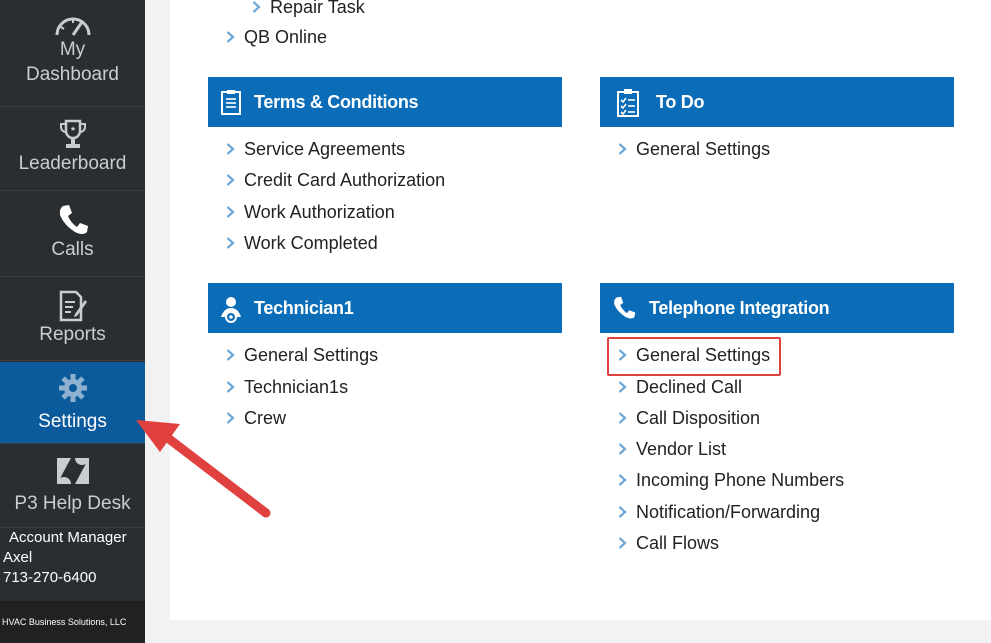  What do you see at coordinates (72, 564) in the screenshot?
I see `account-manager-info: Account Manager Axel 713-270-6400` at bounding box center [72, 564].